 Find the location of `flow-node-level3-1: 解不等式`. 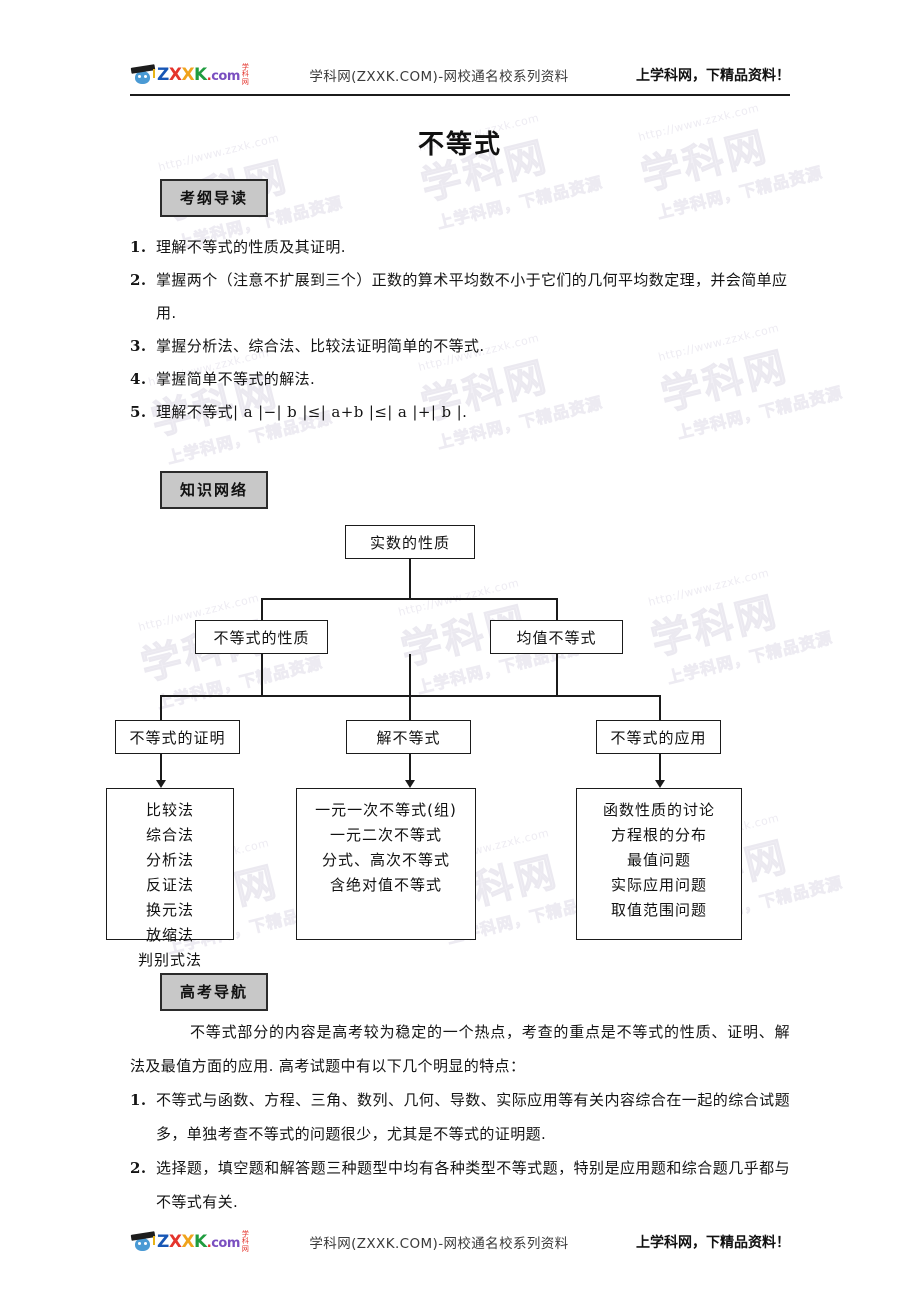

flow-node-level3-1: 解不等式 is located at coordinates (408, 737).